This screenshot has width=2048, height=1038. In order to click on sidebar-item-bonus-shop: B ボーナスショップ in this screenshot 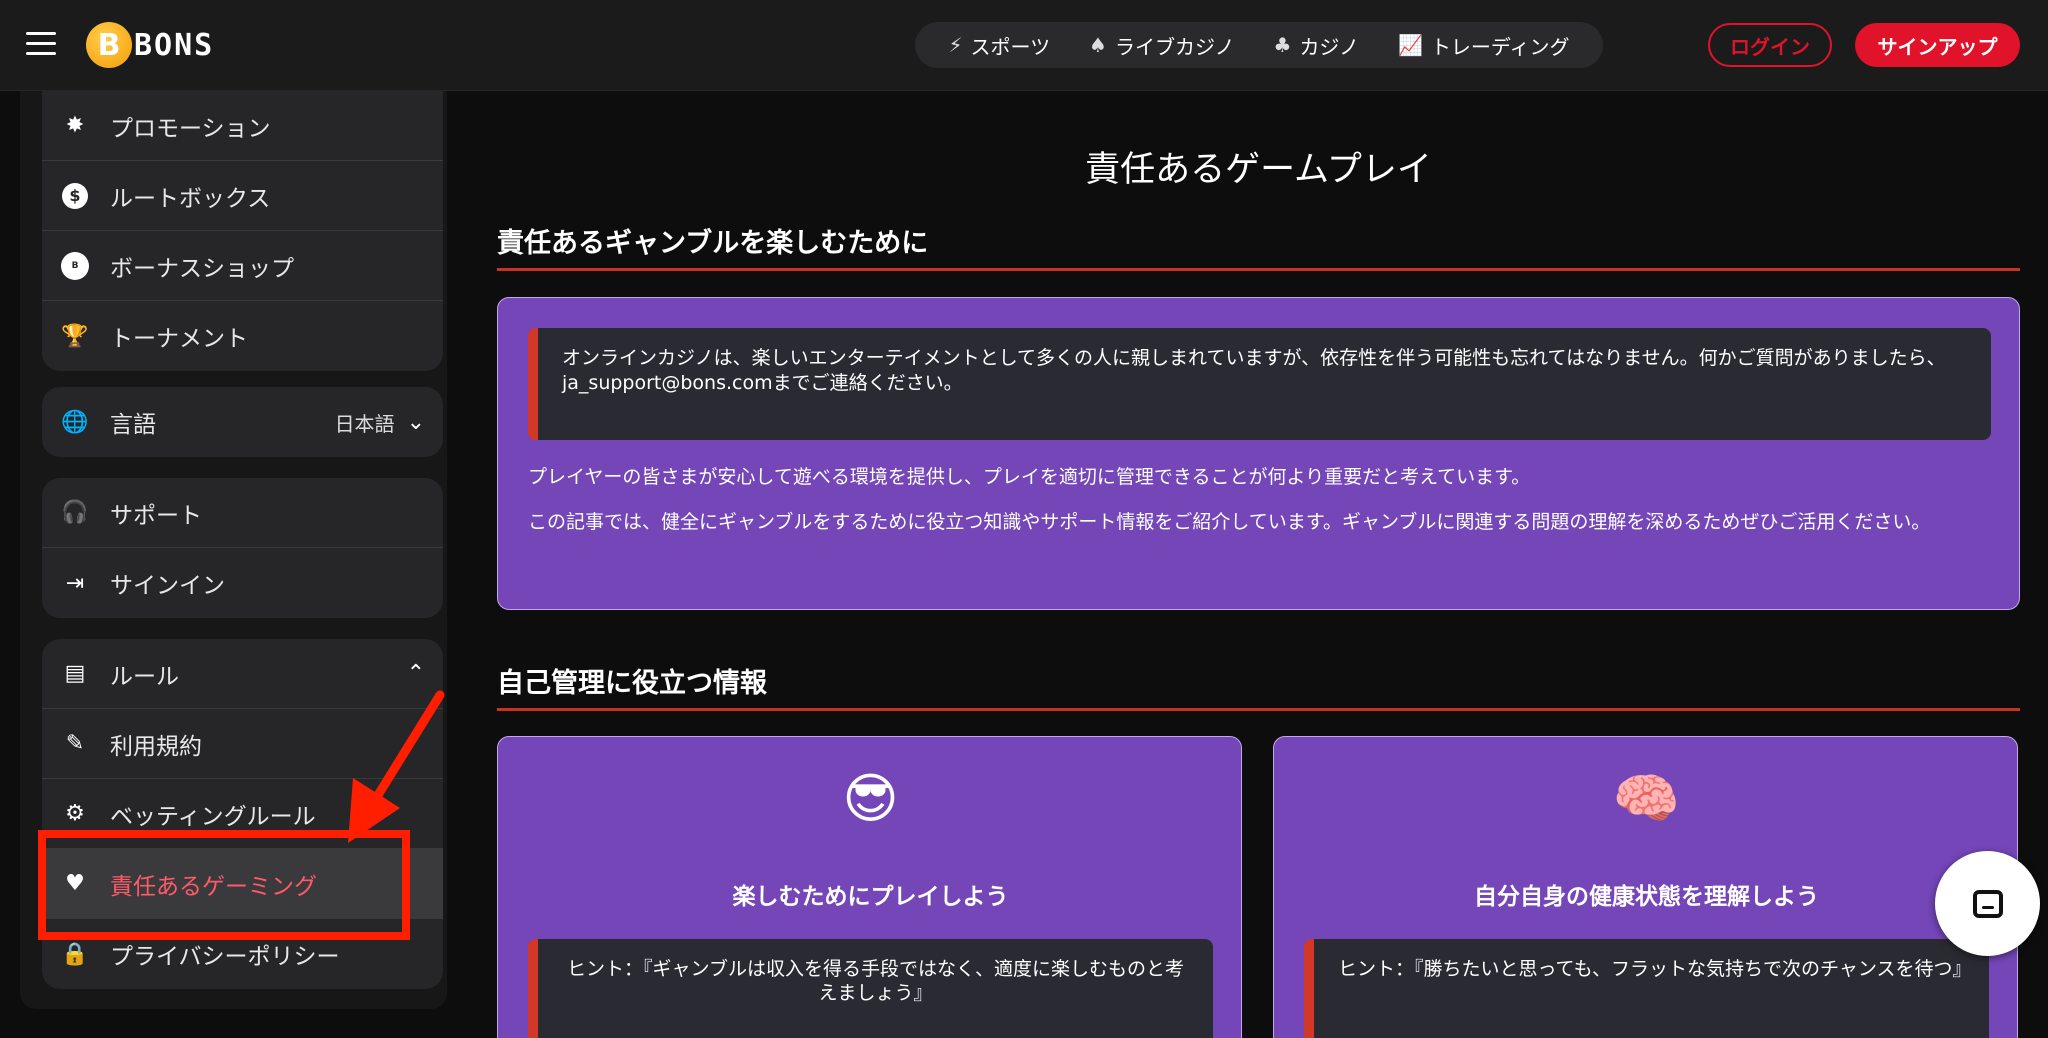, I will do `click(242, 266)`.